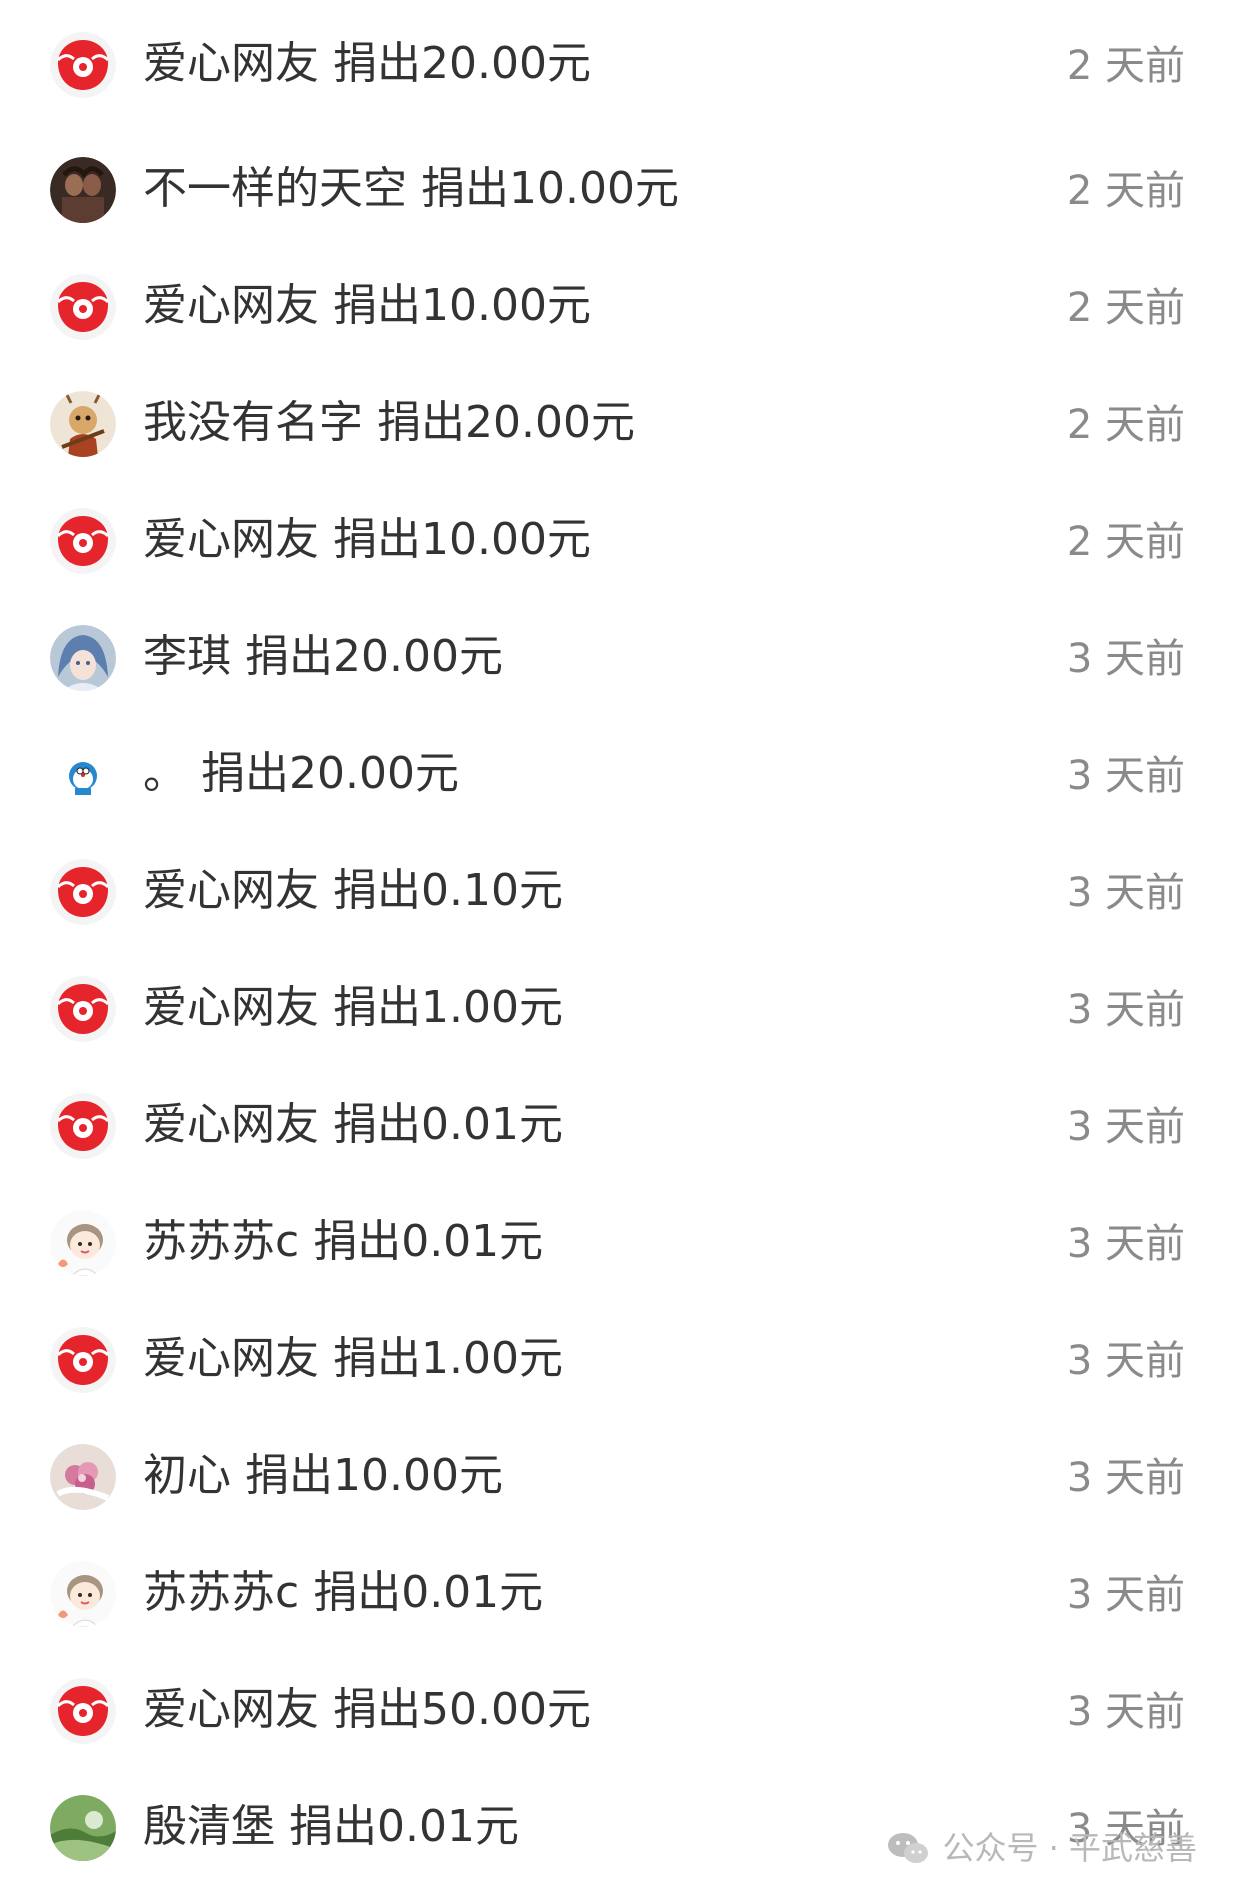 The width and height of the screenshot is (1235, 1893). What do you see at coordinates (448, 890) in the screenshot?
I see `donation-amount: 捐出0.10元` at bounding box center [448, 890].